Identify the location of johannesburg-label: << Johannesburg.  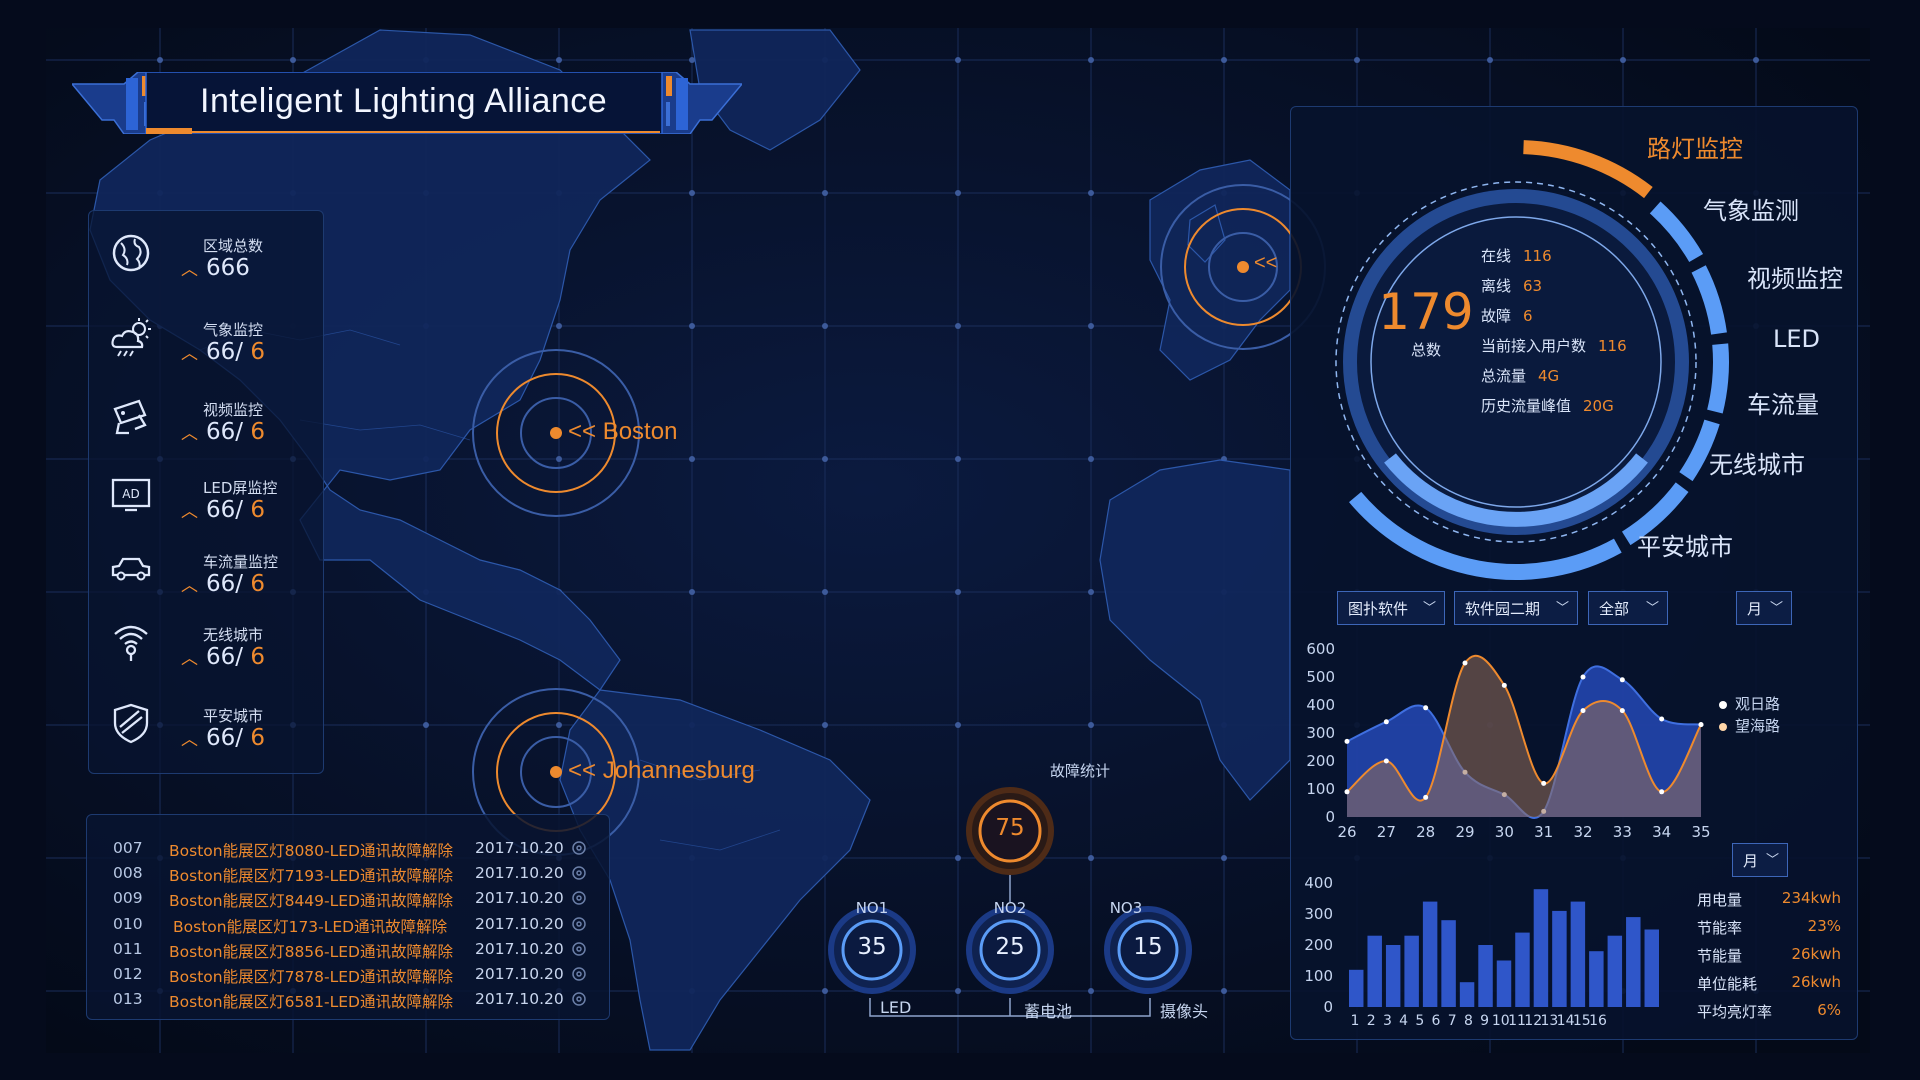
(661, 771).